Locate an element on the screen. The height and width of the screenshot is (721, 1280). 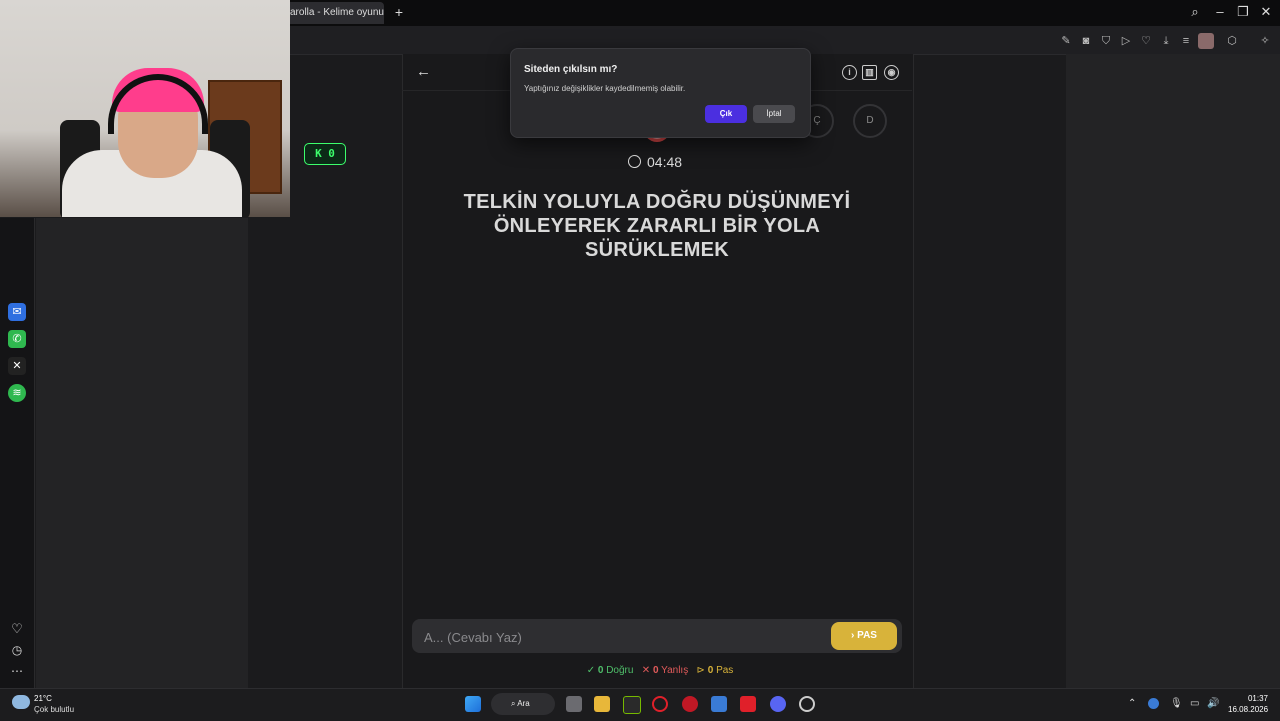
info-icon: i is located at coordinates (849, 72).